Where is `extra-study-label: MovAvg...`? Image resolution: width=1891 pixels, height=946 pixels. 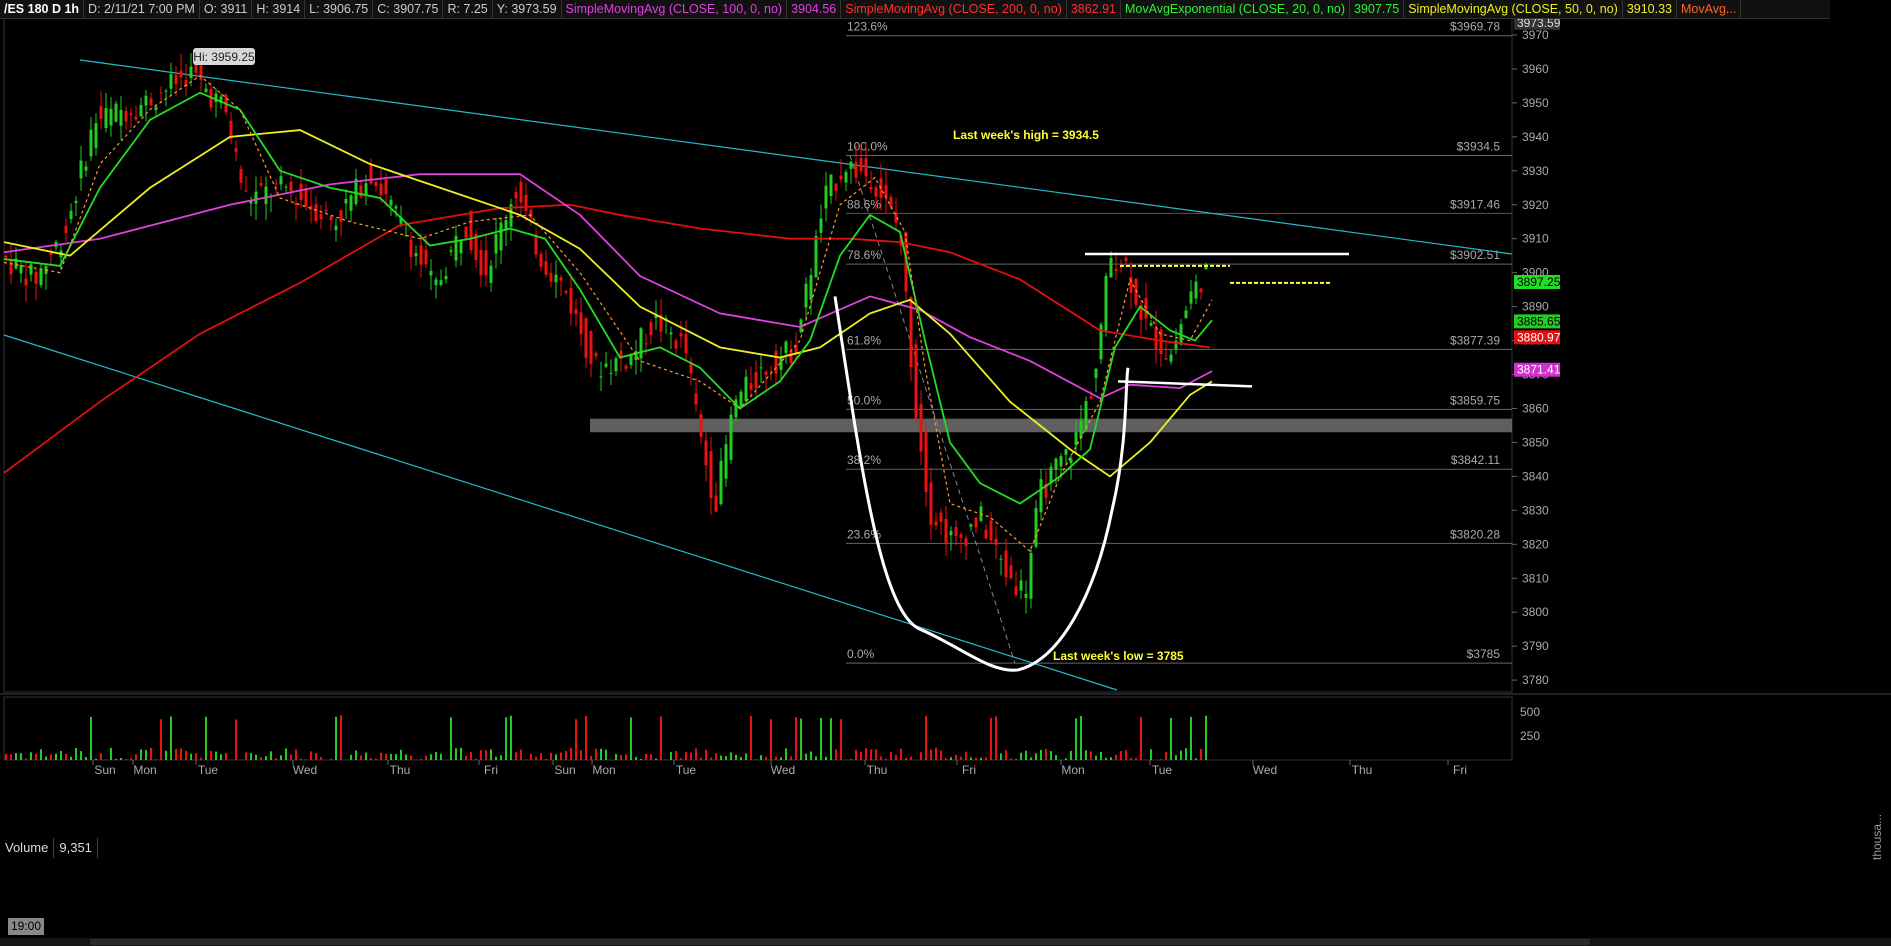 extra-study-label: MovAvg... is located at coordinates (1709, 9).